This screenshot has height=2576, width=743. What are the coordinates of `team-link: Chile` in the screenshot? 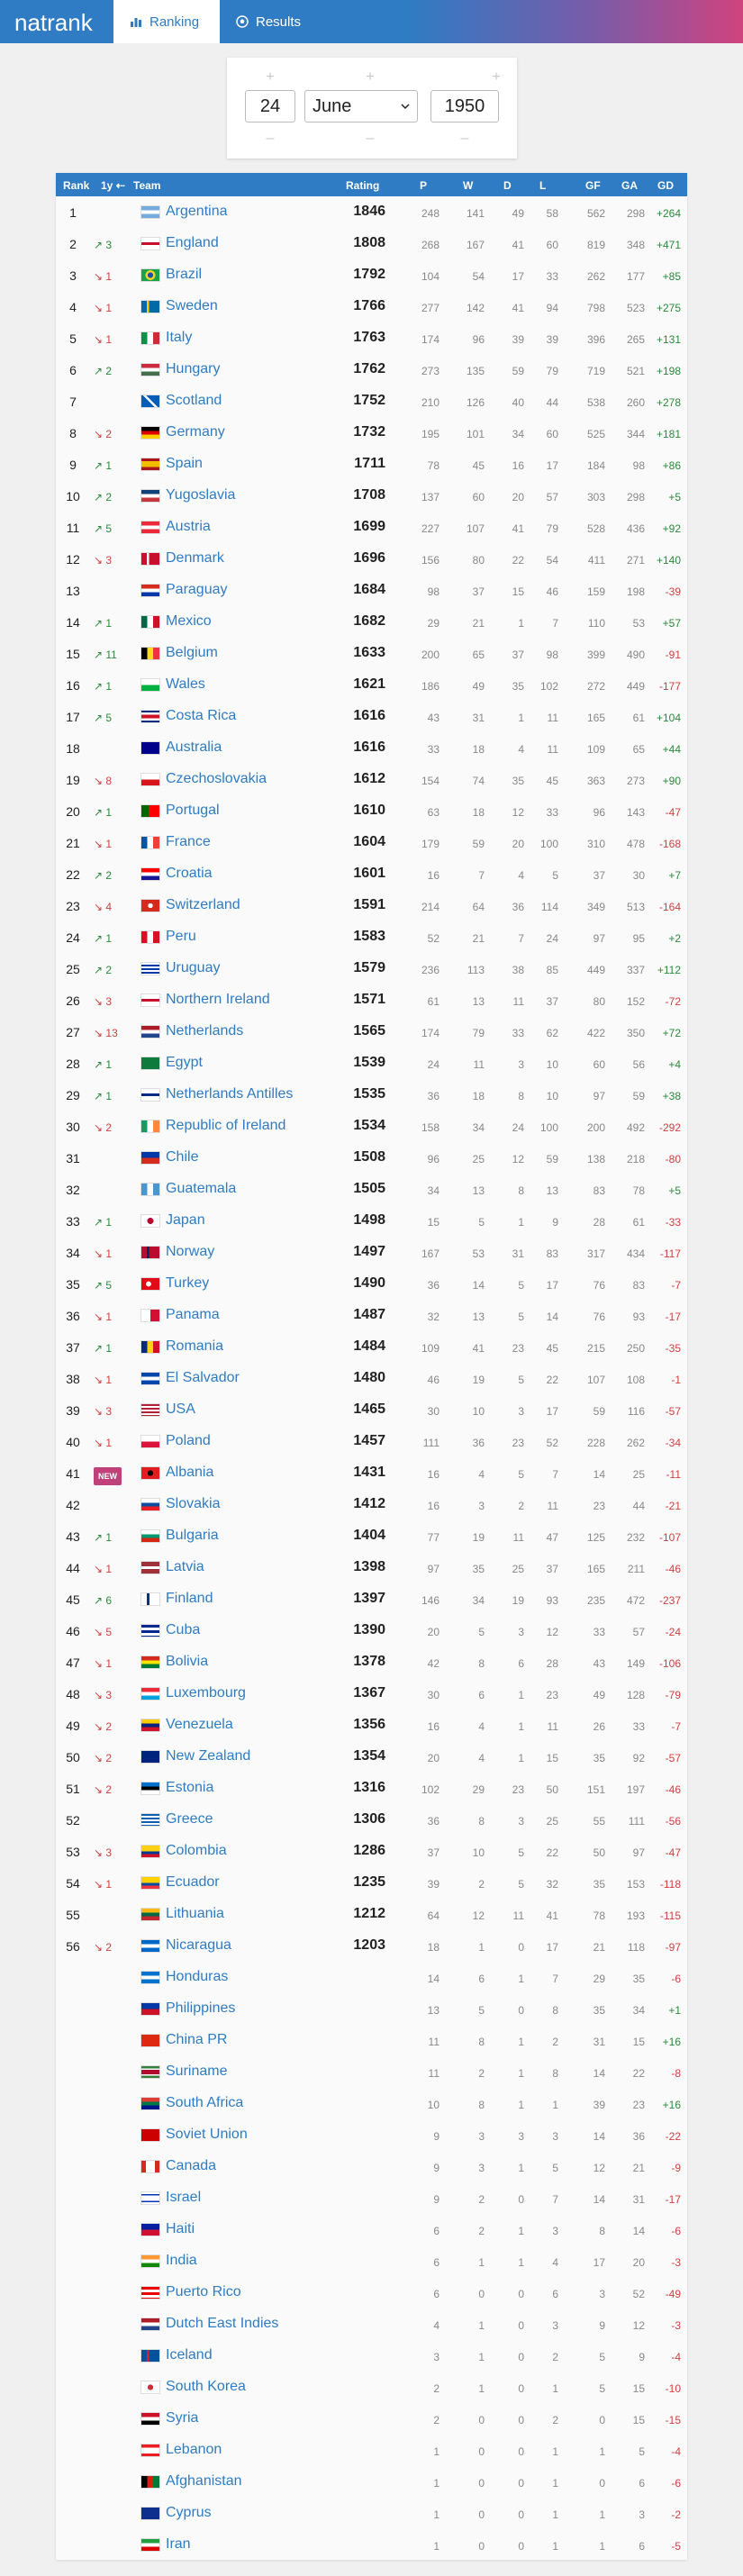 It's located at (182, 1157).